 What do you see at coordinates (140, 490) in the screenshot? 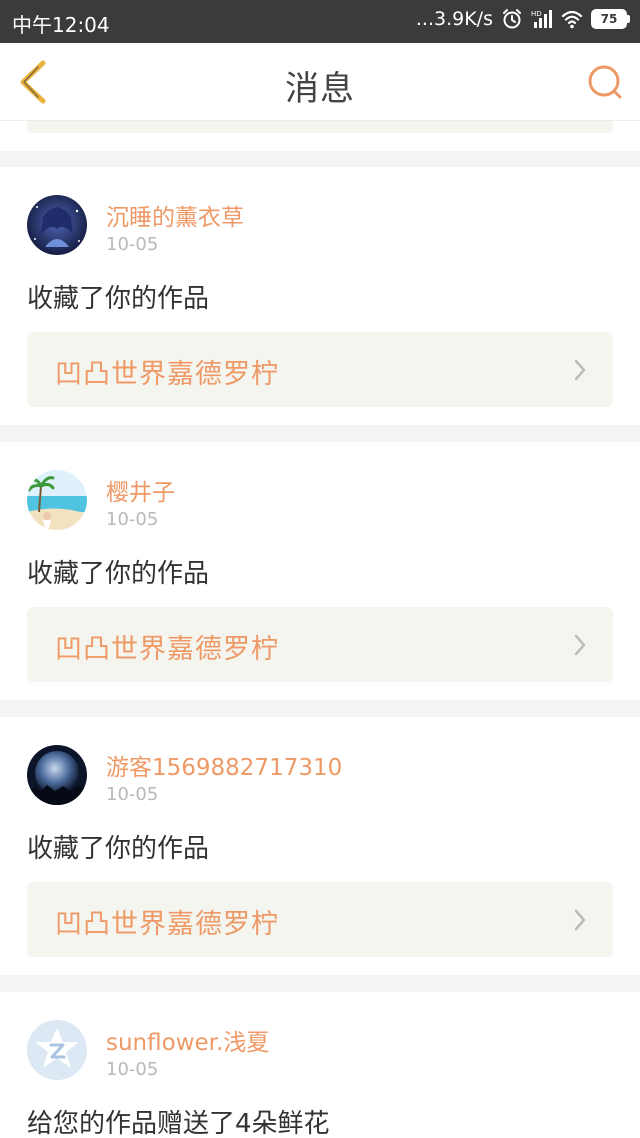
I see `username: 樱井子` at bounding box center [140, 490].